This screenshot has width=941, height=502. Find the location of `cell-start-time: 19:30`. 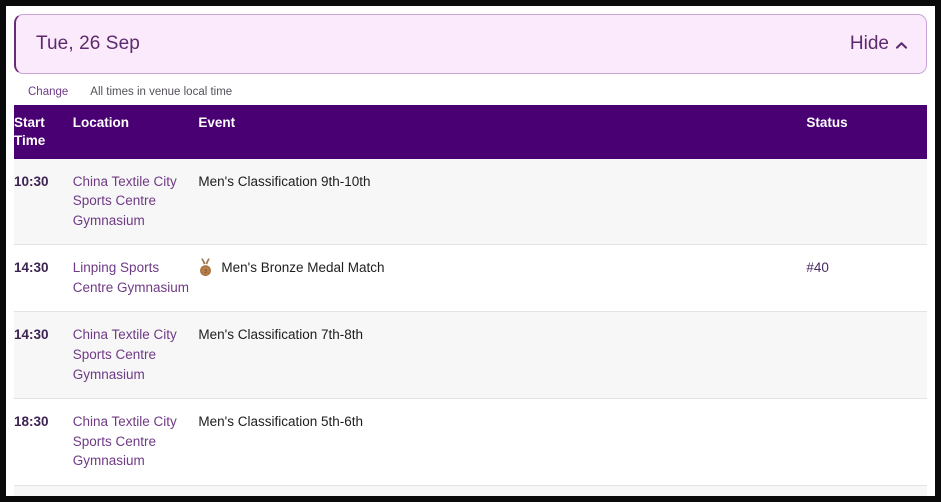

cell-start-time: 19:30 is located at coordinates (43, 490).